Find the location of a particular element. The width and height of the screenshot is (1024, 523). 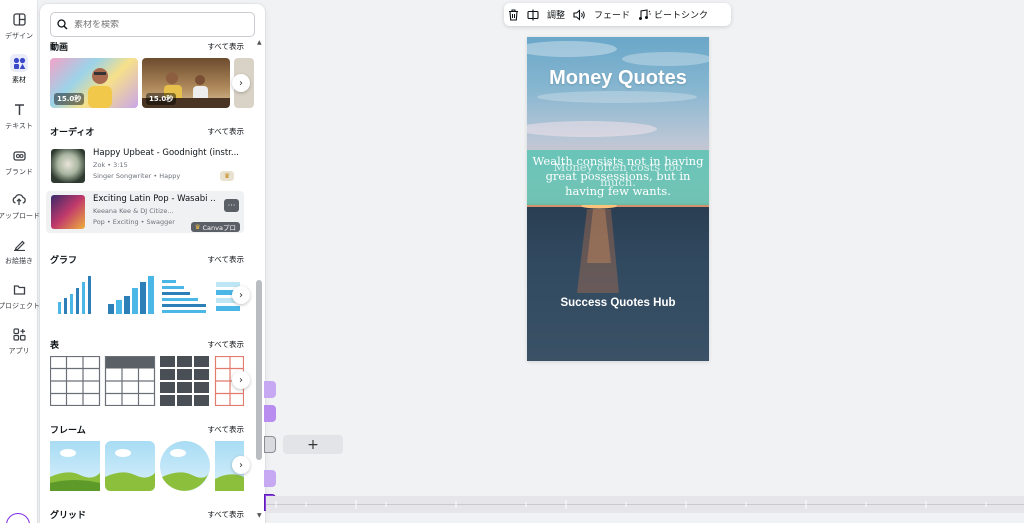

canvas-title: Money Quotes is located at coordinates (618, 78).